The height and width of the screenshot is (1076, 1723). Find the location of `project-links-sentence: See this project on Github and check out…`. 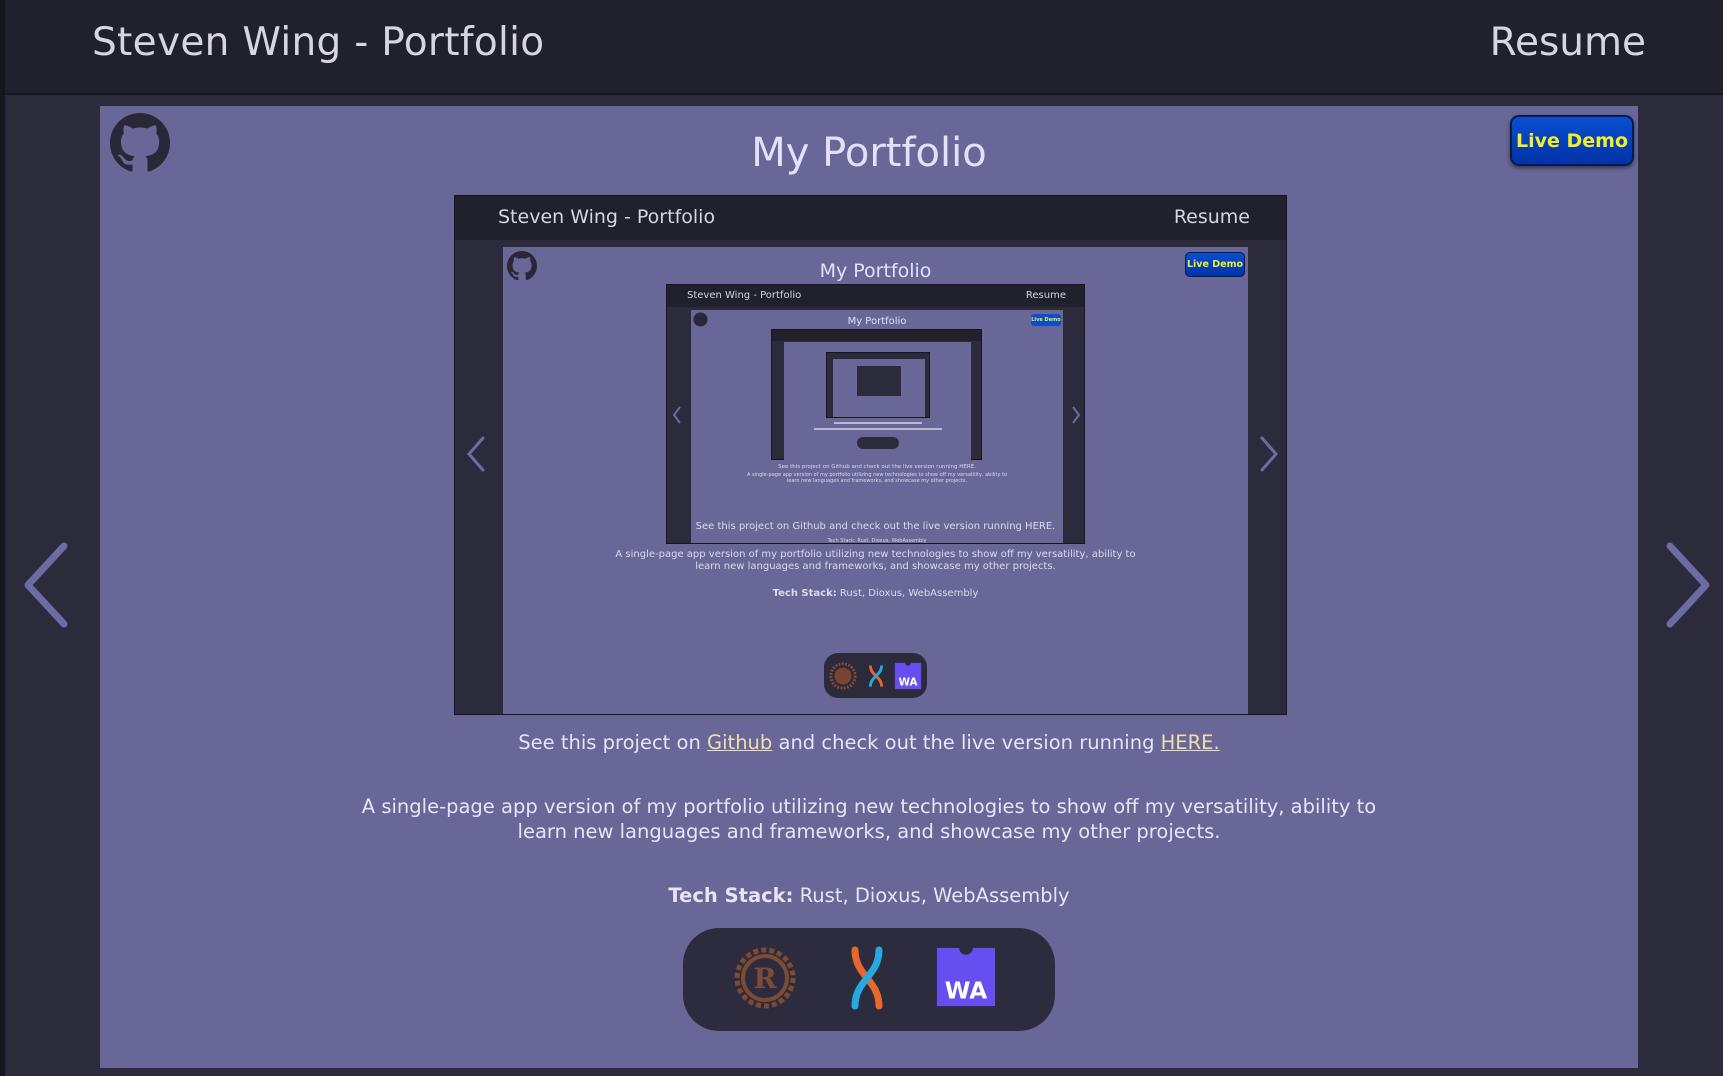

project-links-sentence: See this project on Github and check out… is located at coordinates (869, 742).